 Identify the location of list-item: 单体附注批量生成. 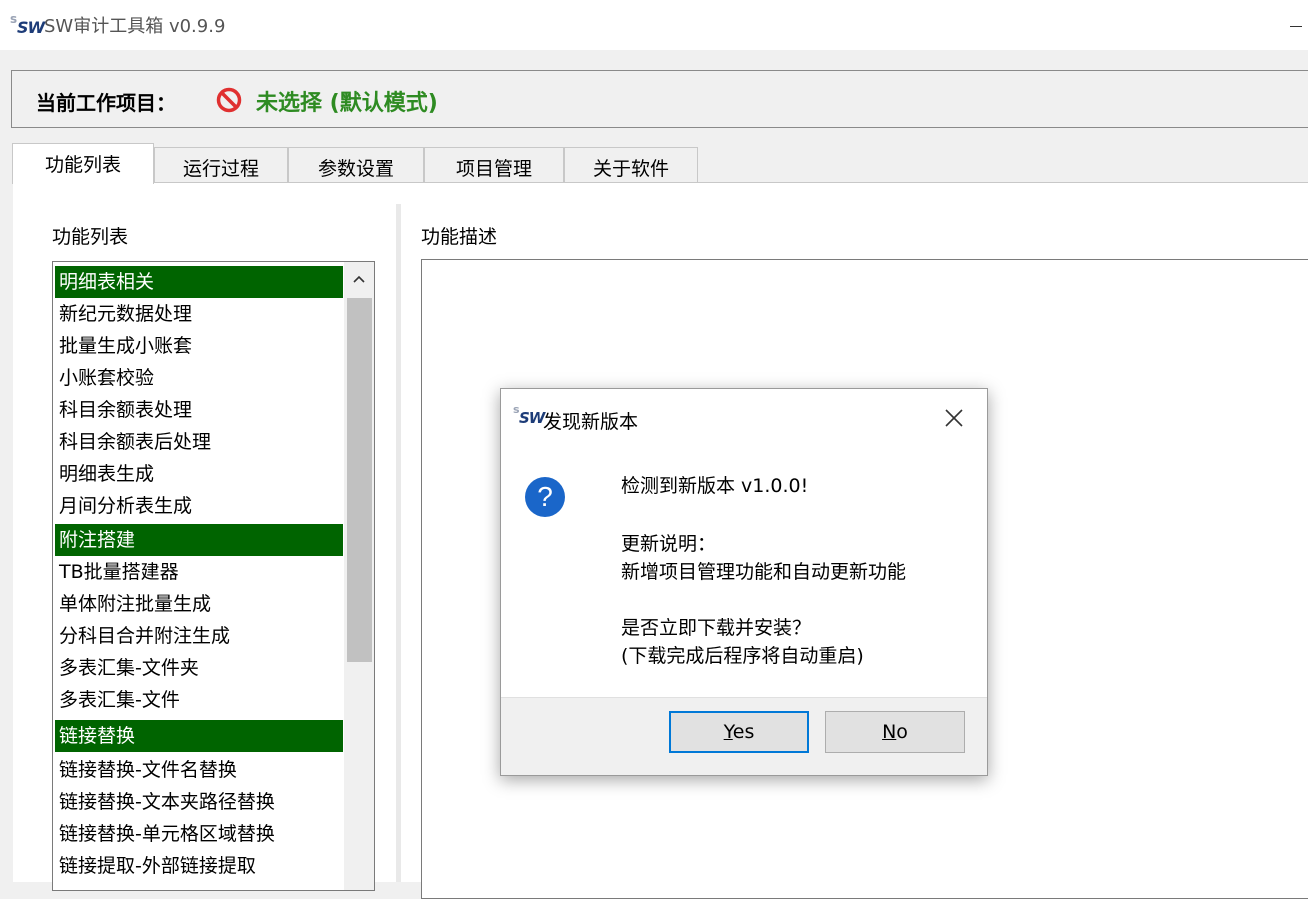
(199, 604).